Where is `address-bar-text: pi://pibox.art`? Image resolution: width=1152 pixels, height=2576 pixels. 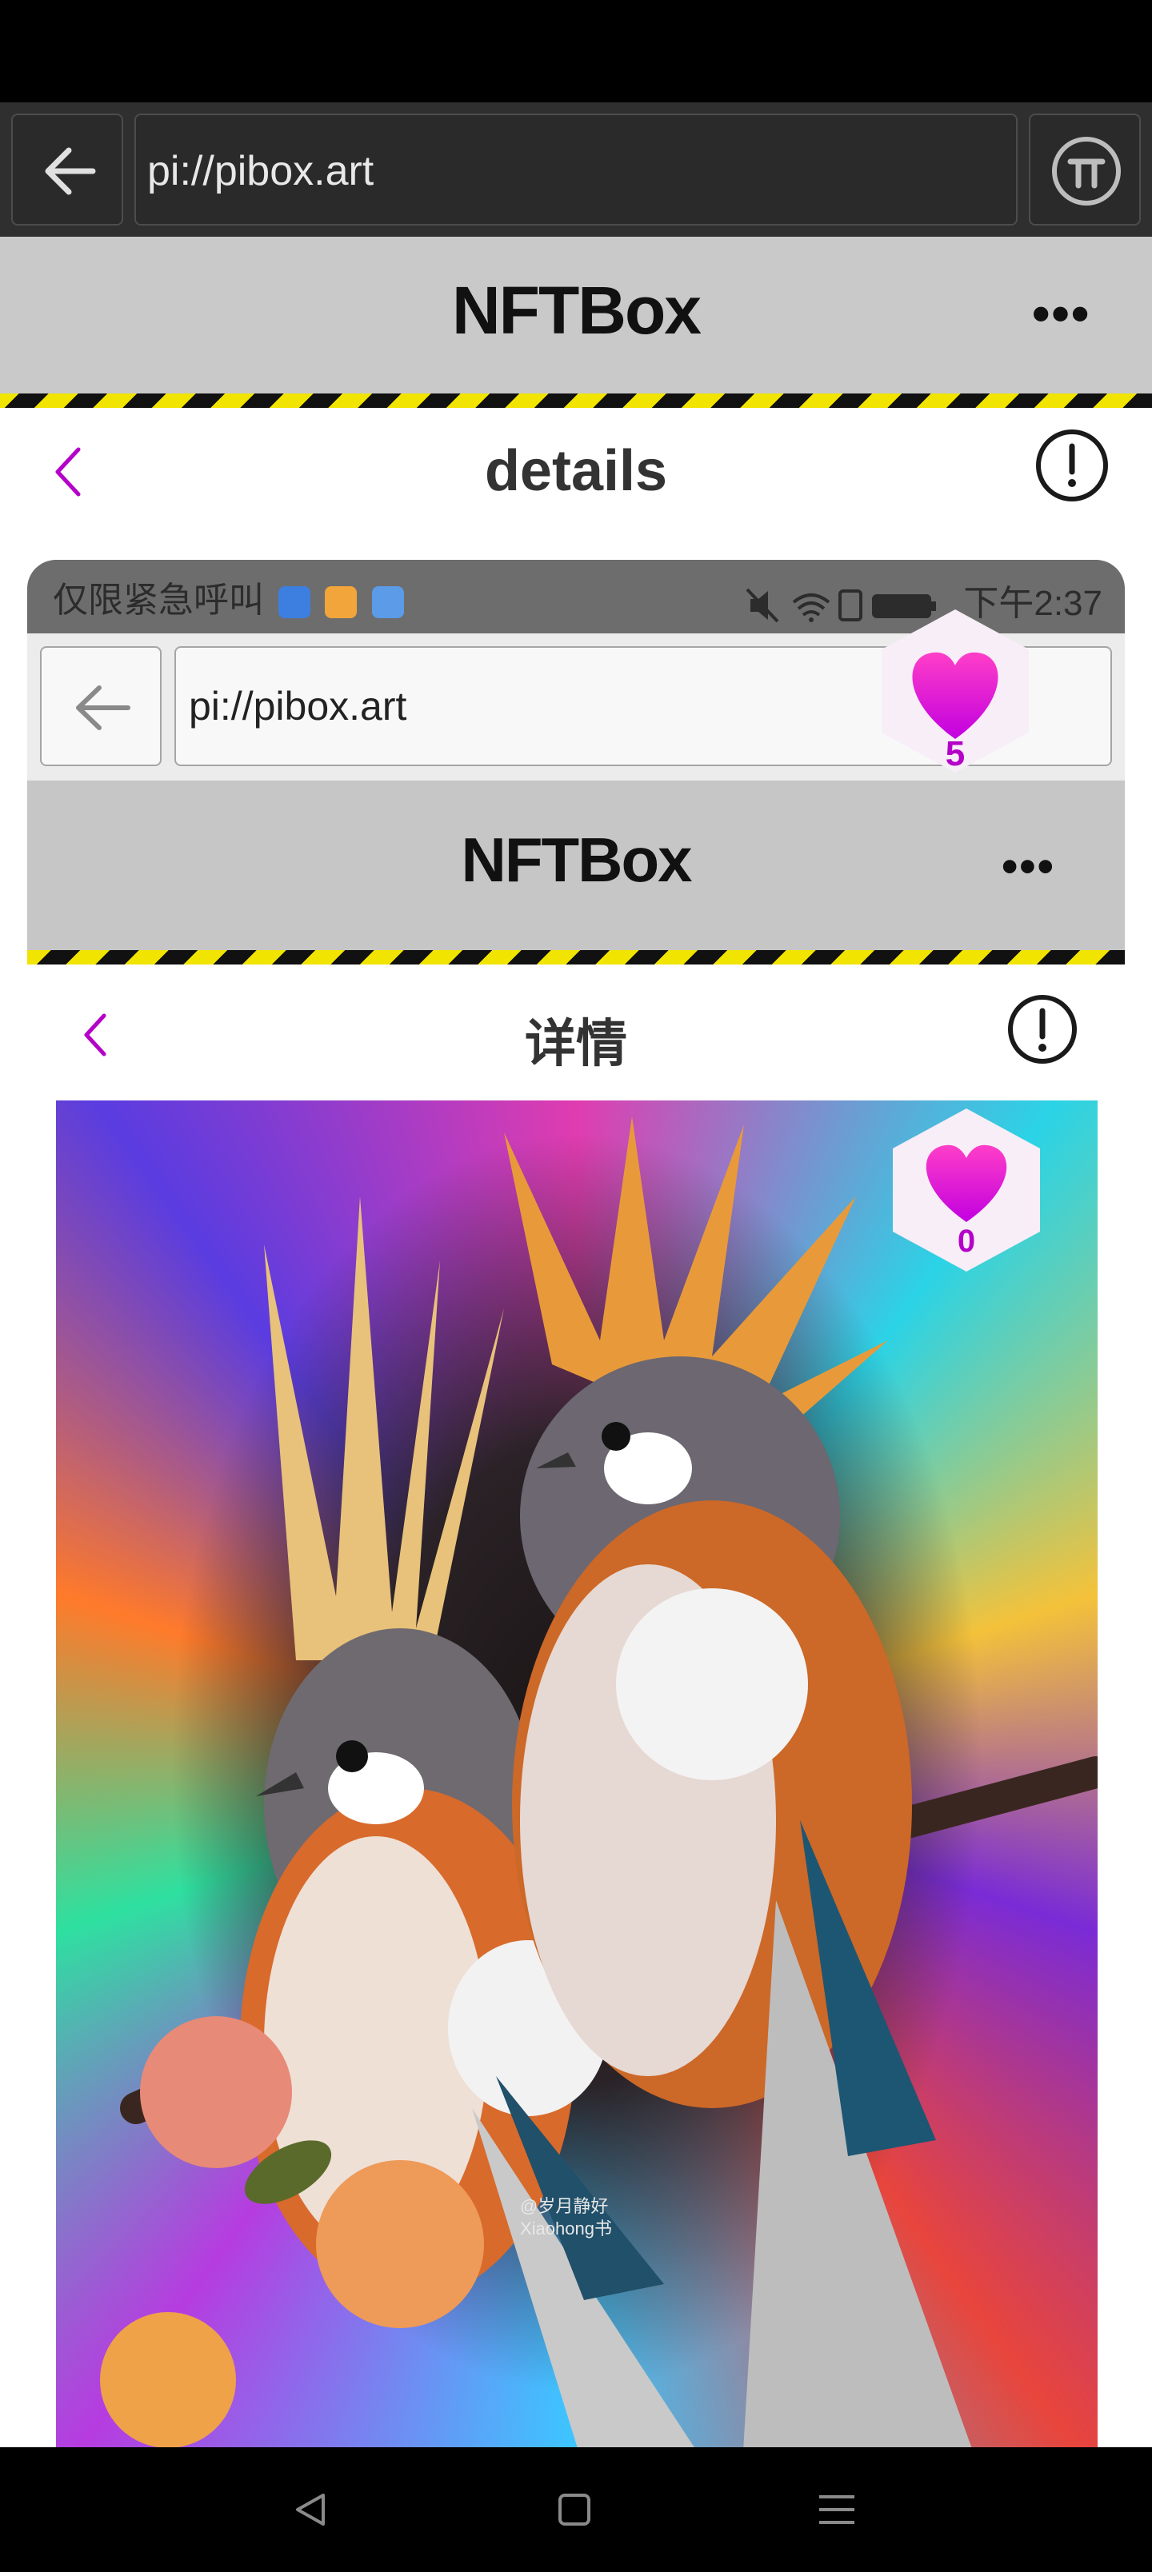
address-bar-text: pi://pibox.art is located at coordinates (260, 171).